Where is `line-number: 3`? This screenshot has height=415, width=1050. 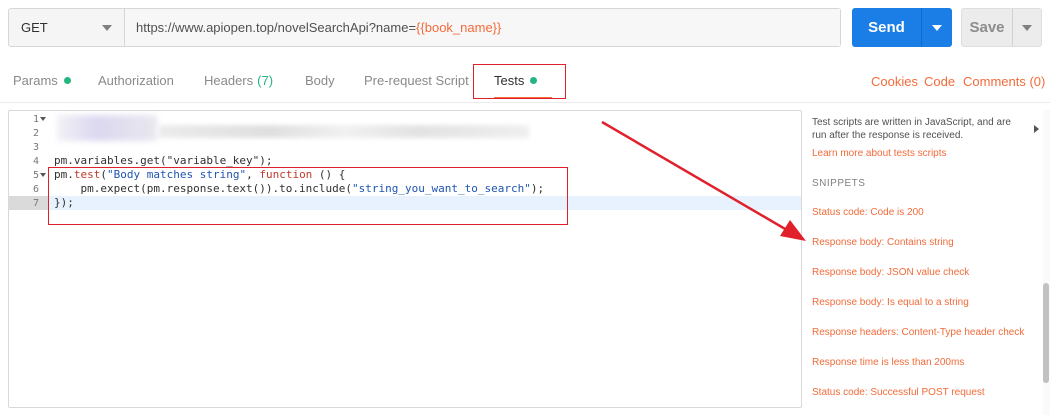 line-number: 3 is located at coordinates (35, 147).